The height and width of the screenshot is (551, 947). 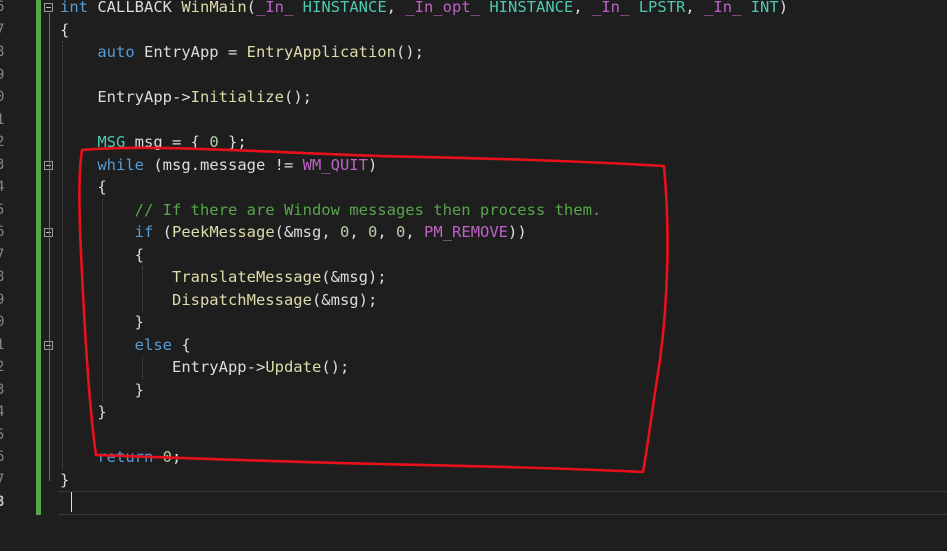 I want to click on code-line: while (msg.message != WM_QUIT), so click(x=218, y=165).